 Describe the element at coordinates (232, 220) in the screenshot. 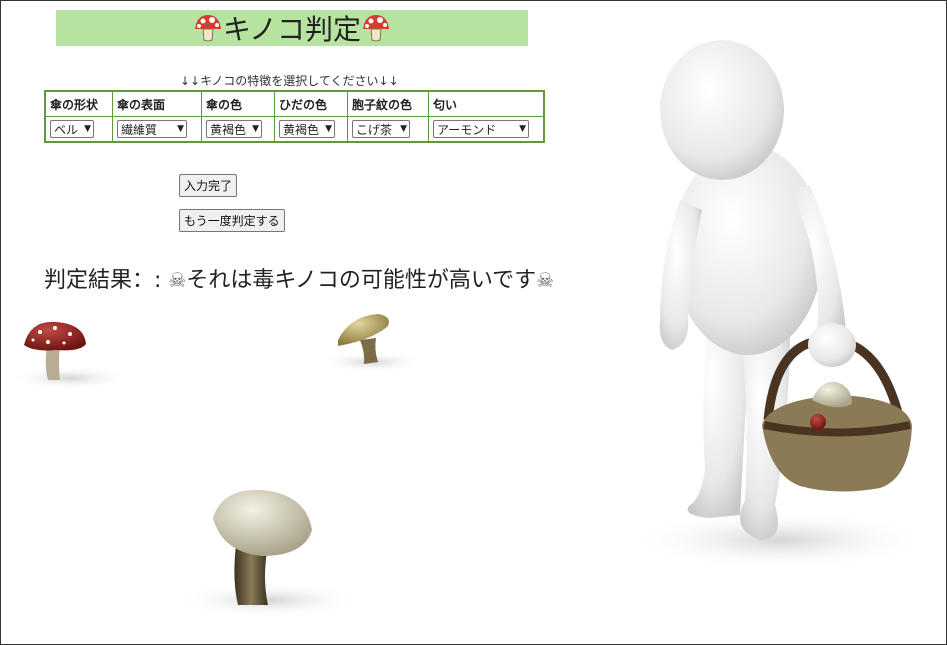

I see `retry-button: もう一度判定する` at that location.